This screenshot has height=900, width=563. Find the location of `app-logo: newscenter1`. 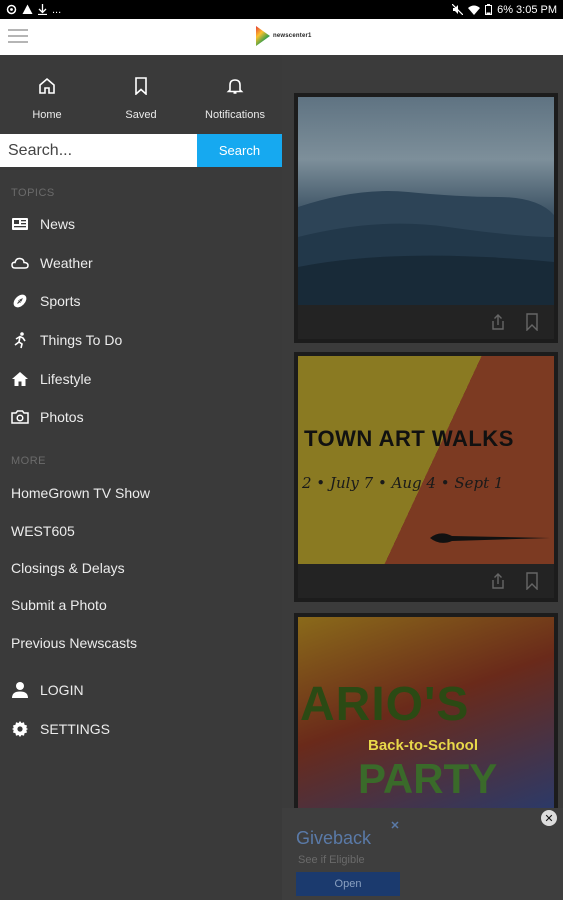

app-logo: newscenter1 is located at coordinates (284, 36).